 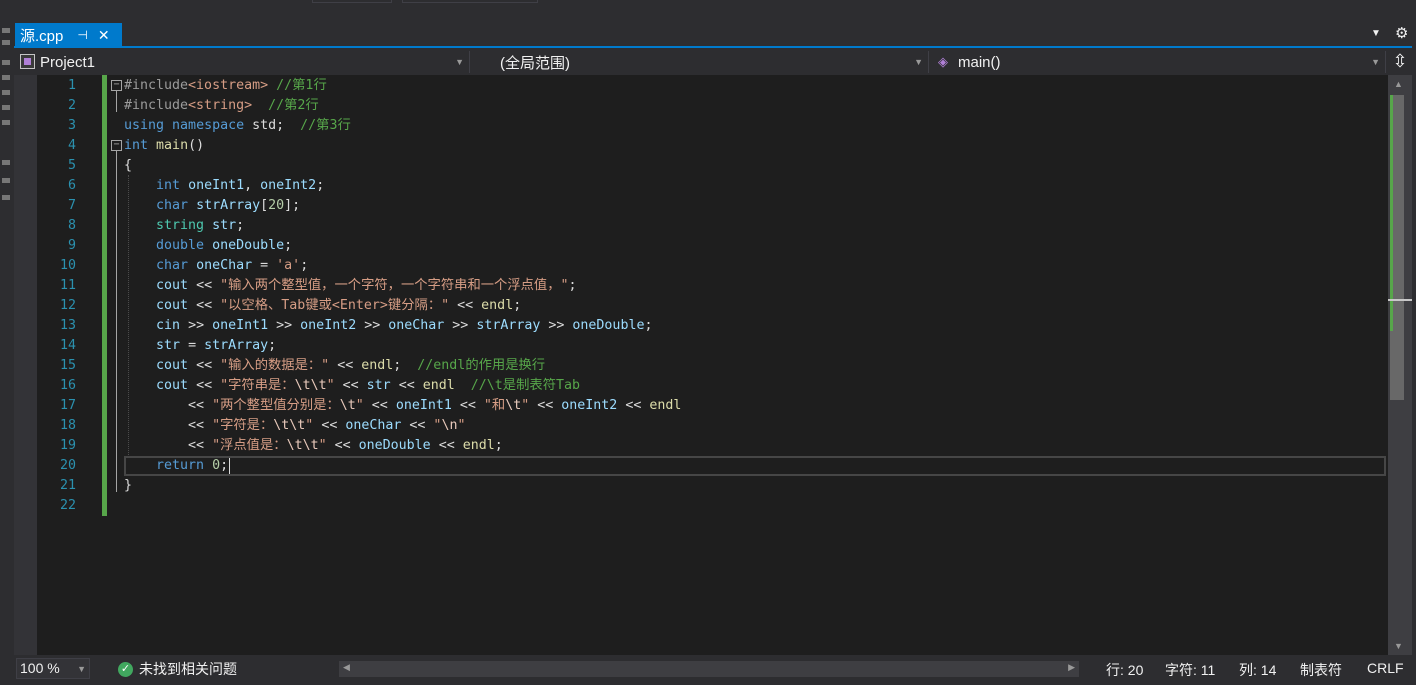 What do you see at coordinates (979, 62) in the screenshot?
I see `member-label: main()` at bounding box center [979, 62].